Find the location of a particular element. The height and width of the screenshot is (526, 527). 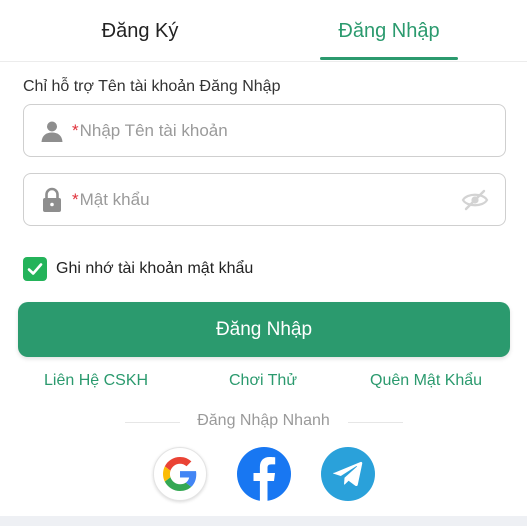

divider-line-right is located at coordinates (375, 422).